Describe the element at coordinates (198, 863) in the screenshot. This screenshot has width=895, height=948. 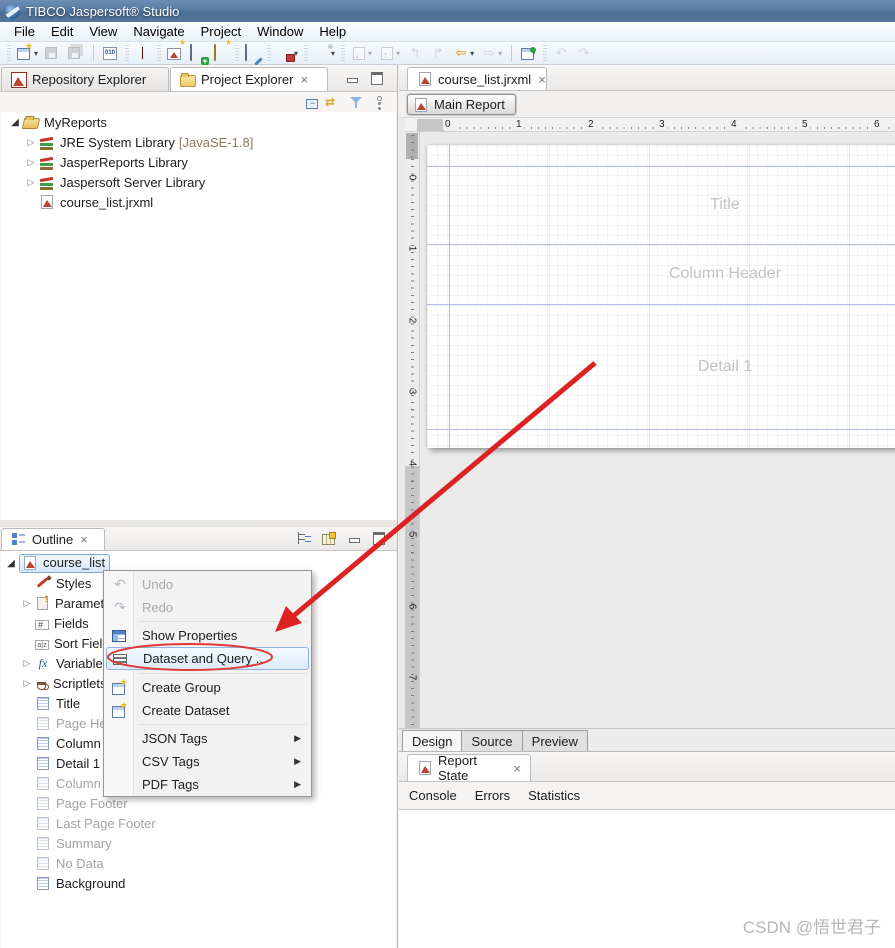
I see `outline-item-no-data-band: No Data` at that location.